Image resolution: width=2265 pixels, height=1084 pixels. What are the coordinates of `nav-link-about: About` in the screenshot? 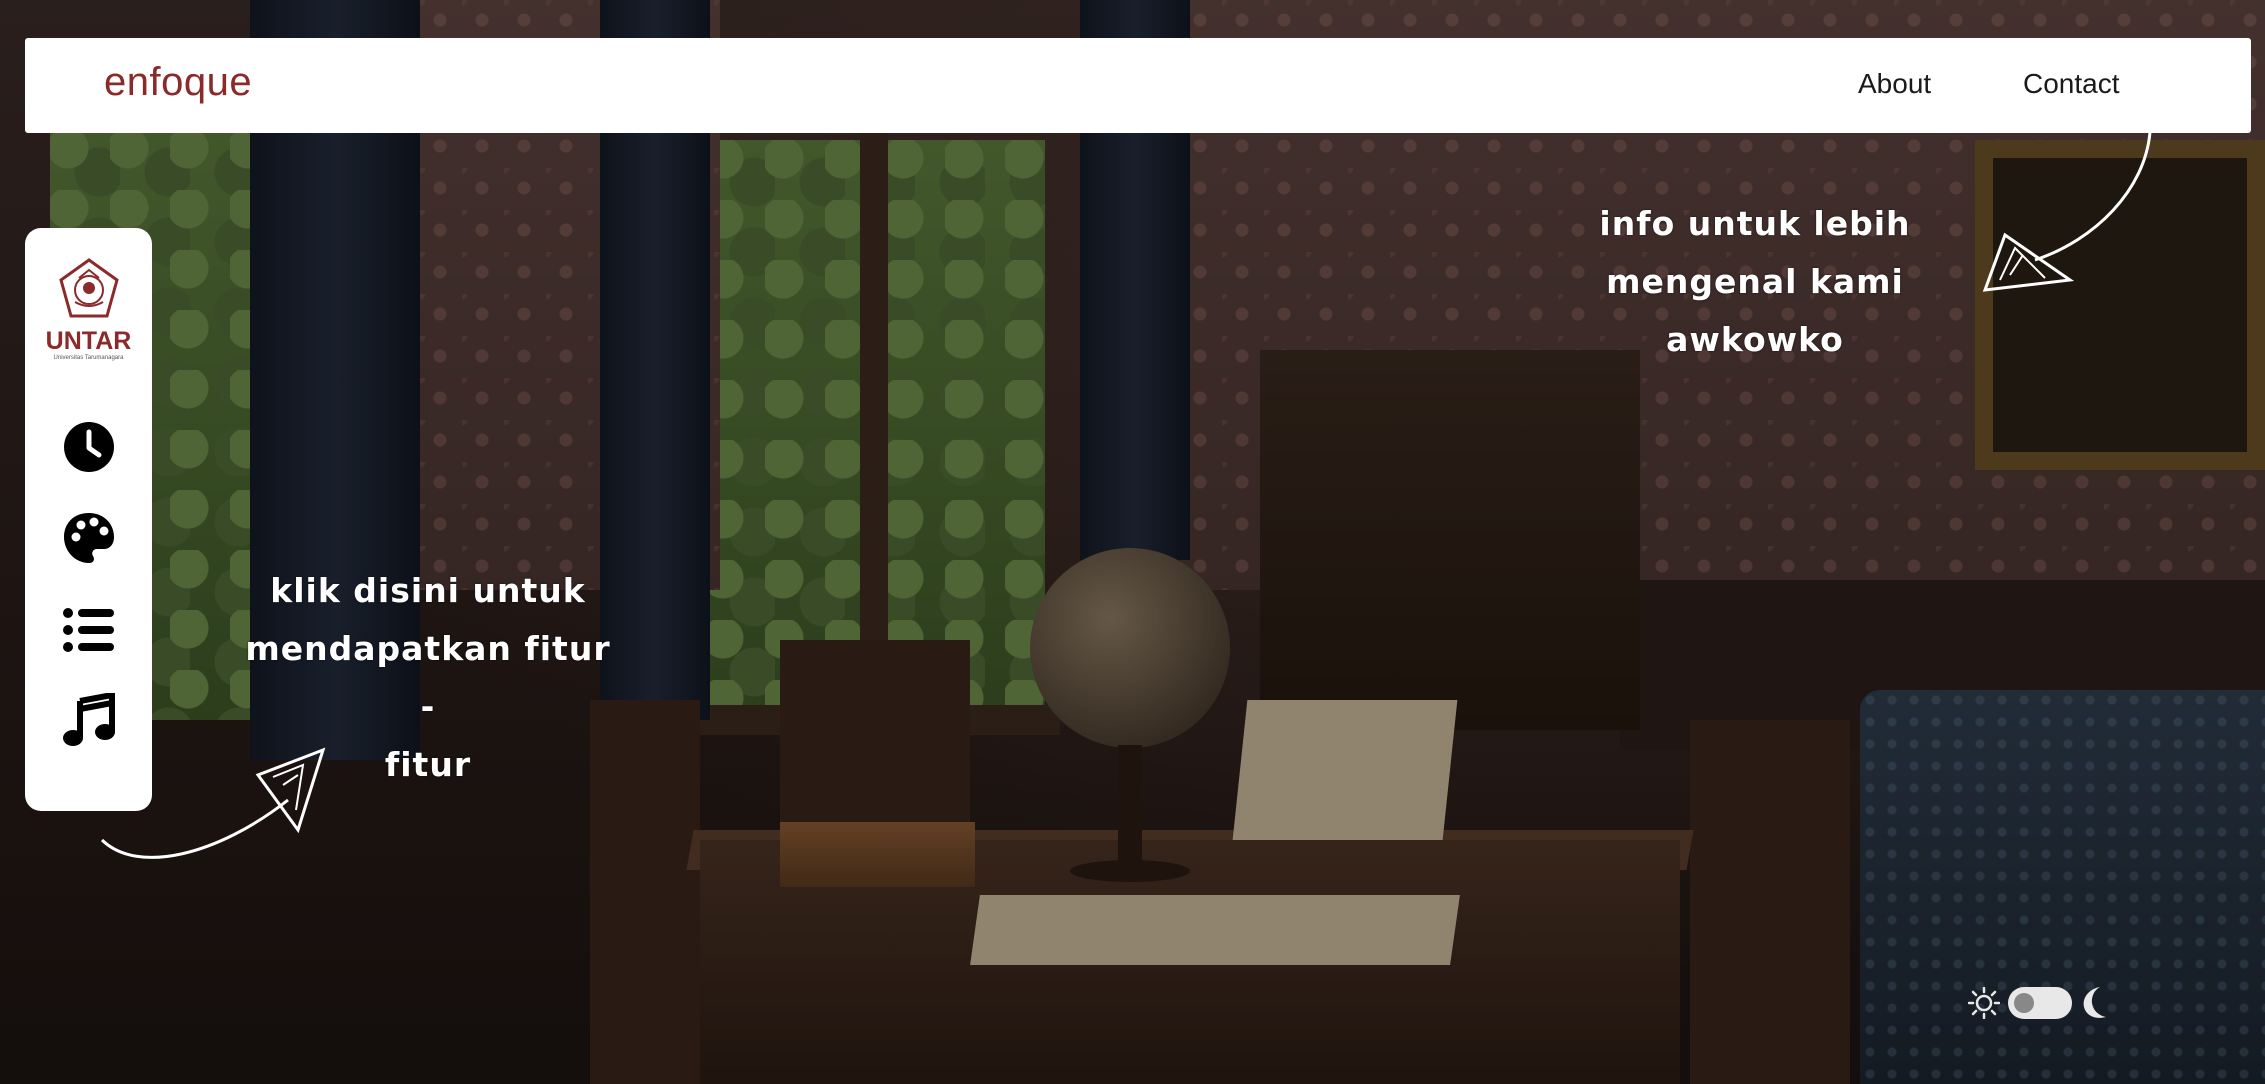 It's located at (1894, 84).